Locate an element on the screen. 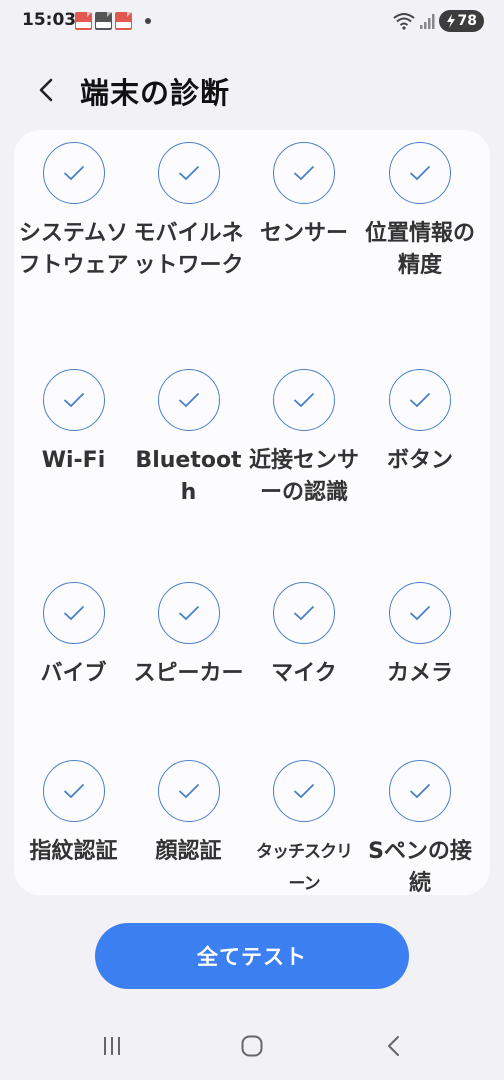  recent-apps-button is located at coordinates (112, 1046).